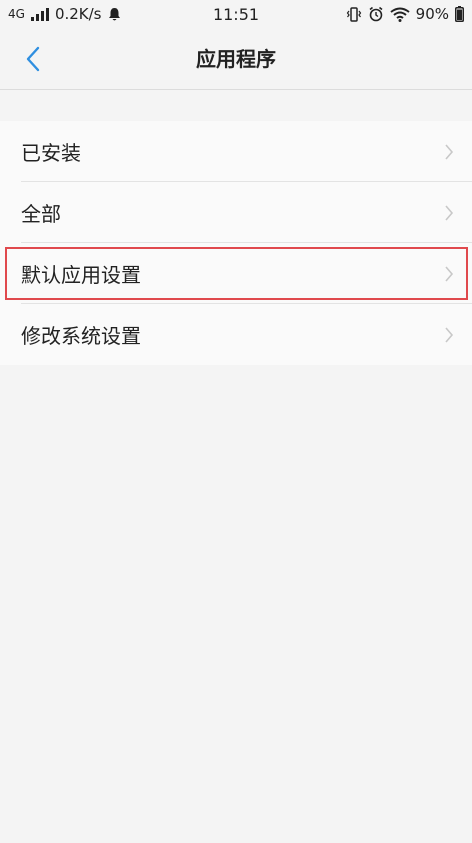 This screenshot has height=843, width=472. Describe the element at coordinates (236, 14) in the screenshot. I see `status-bar: 4G 0.2K/s 11:51 90%` at that location.